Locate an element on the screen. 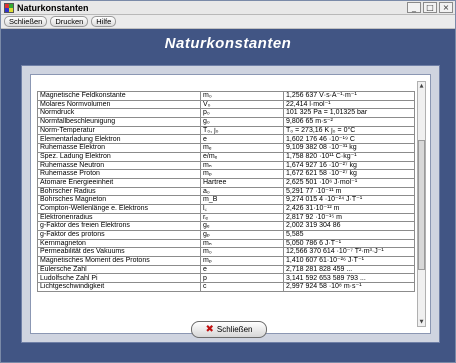 This screenshot has height=363, width=456. menu-bar: Schließen Drucken Hilfe is located at coordinates (228, 22).